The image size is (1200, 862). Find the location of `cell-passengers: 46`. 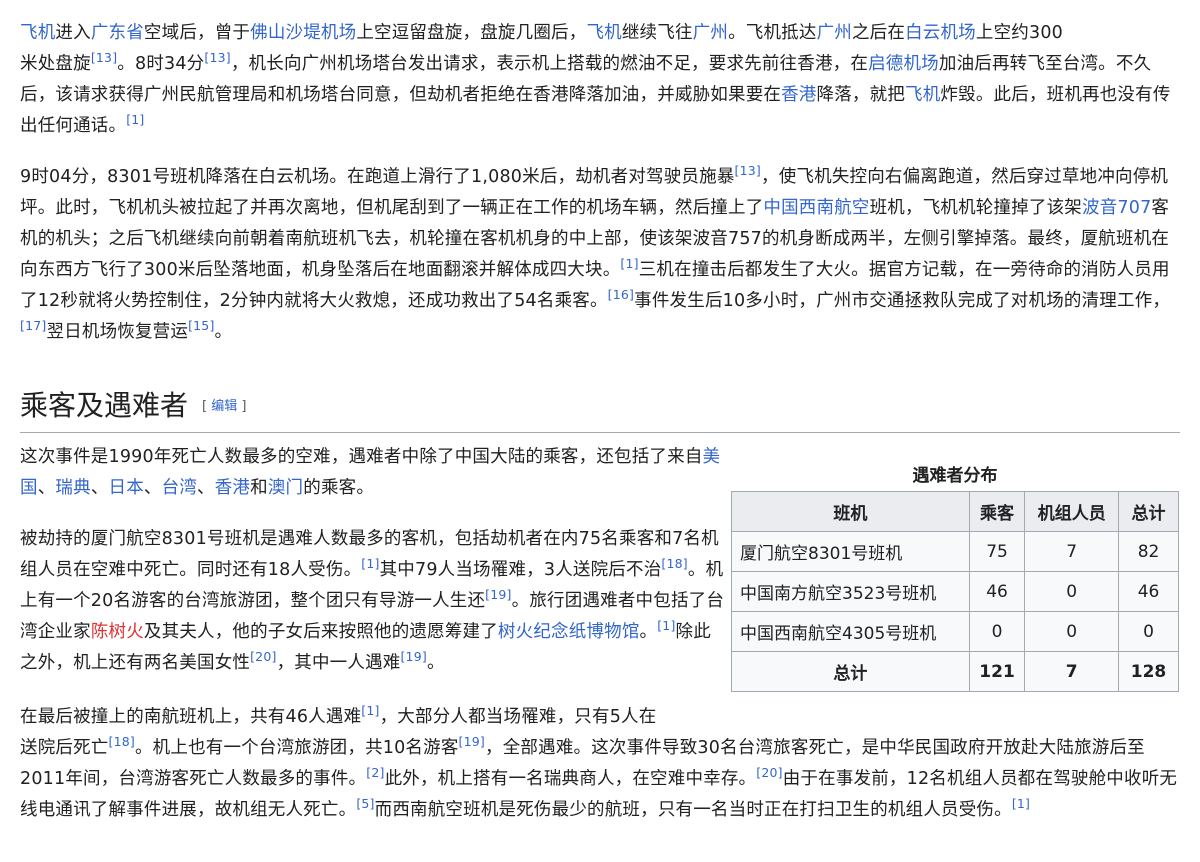

cell-passengers: 46 is located at coordinates (997, 591).